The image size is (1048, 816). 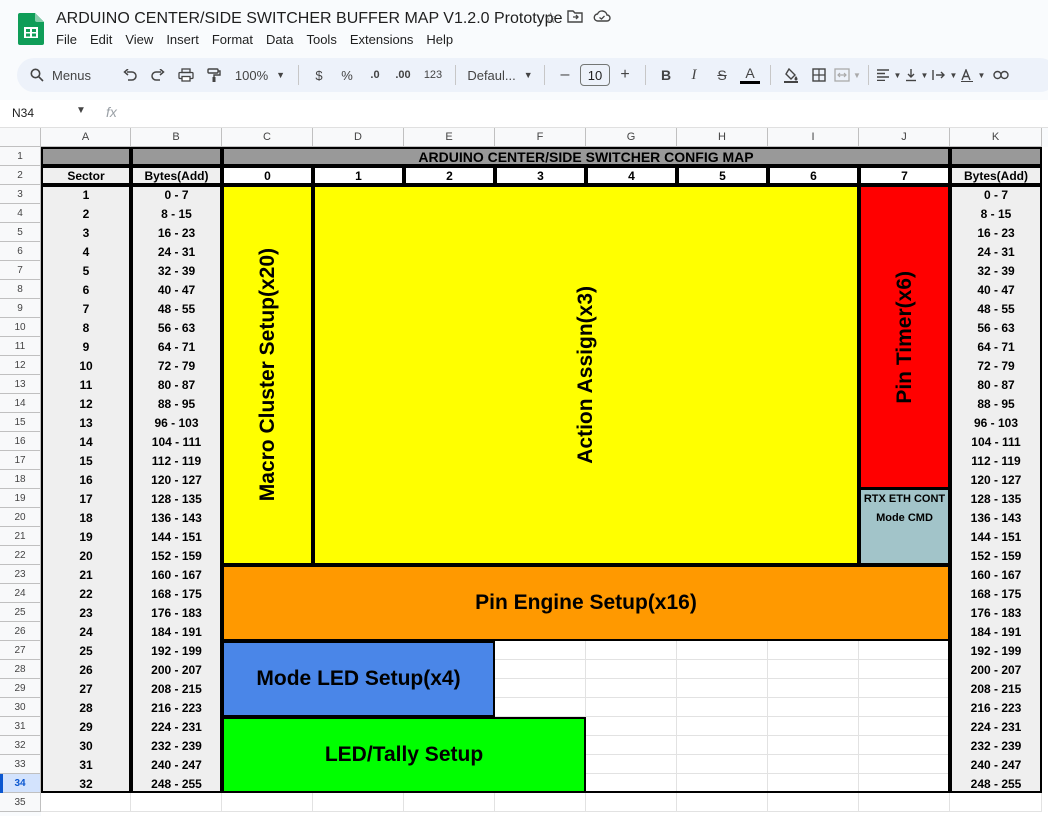 I want to click on bytes-cell: 32 - 39, so click(x=176, y=270).